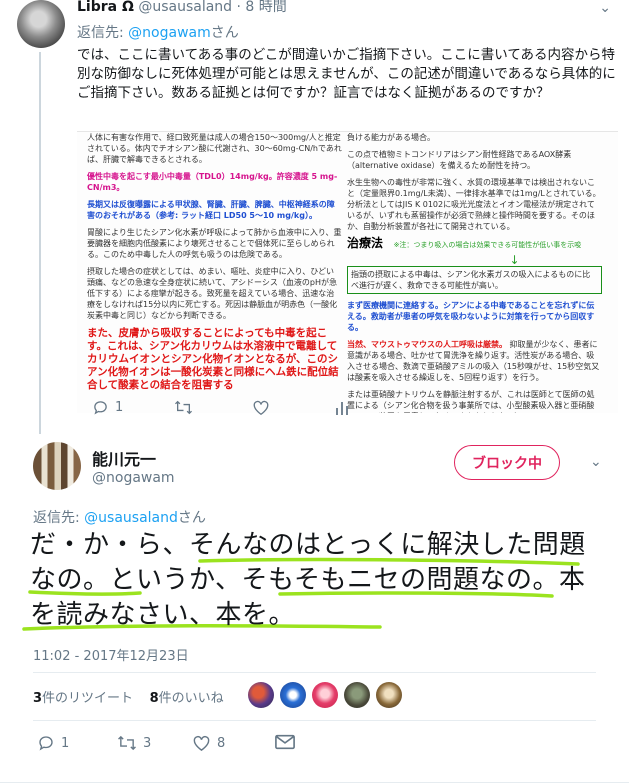  What do you see at coordinates (514, 260) in the screenshot?
I see `arrow-down-icon: ↓` at bounding box center [514, 260].